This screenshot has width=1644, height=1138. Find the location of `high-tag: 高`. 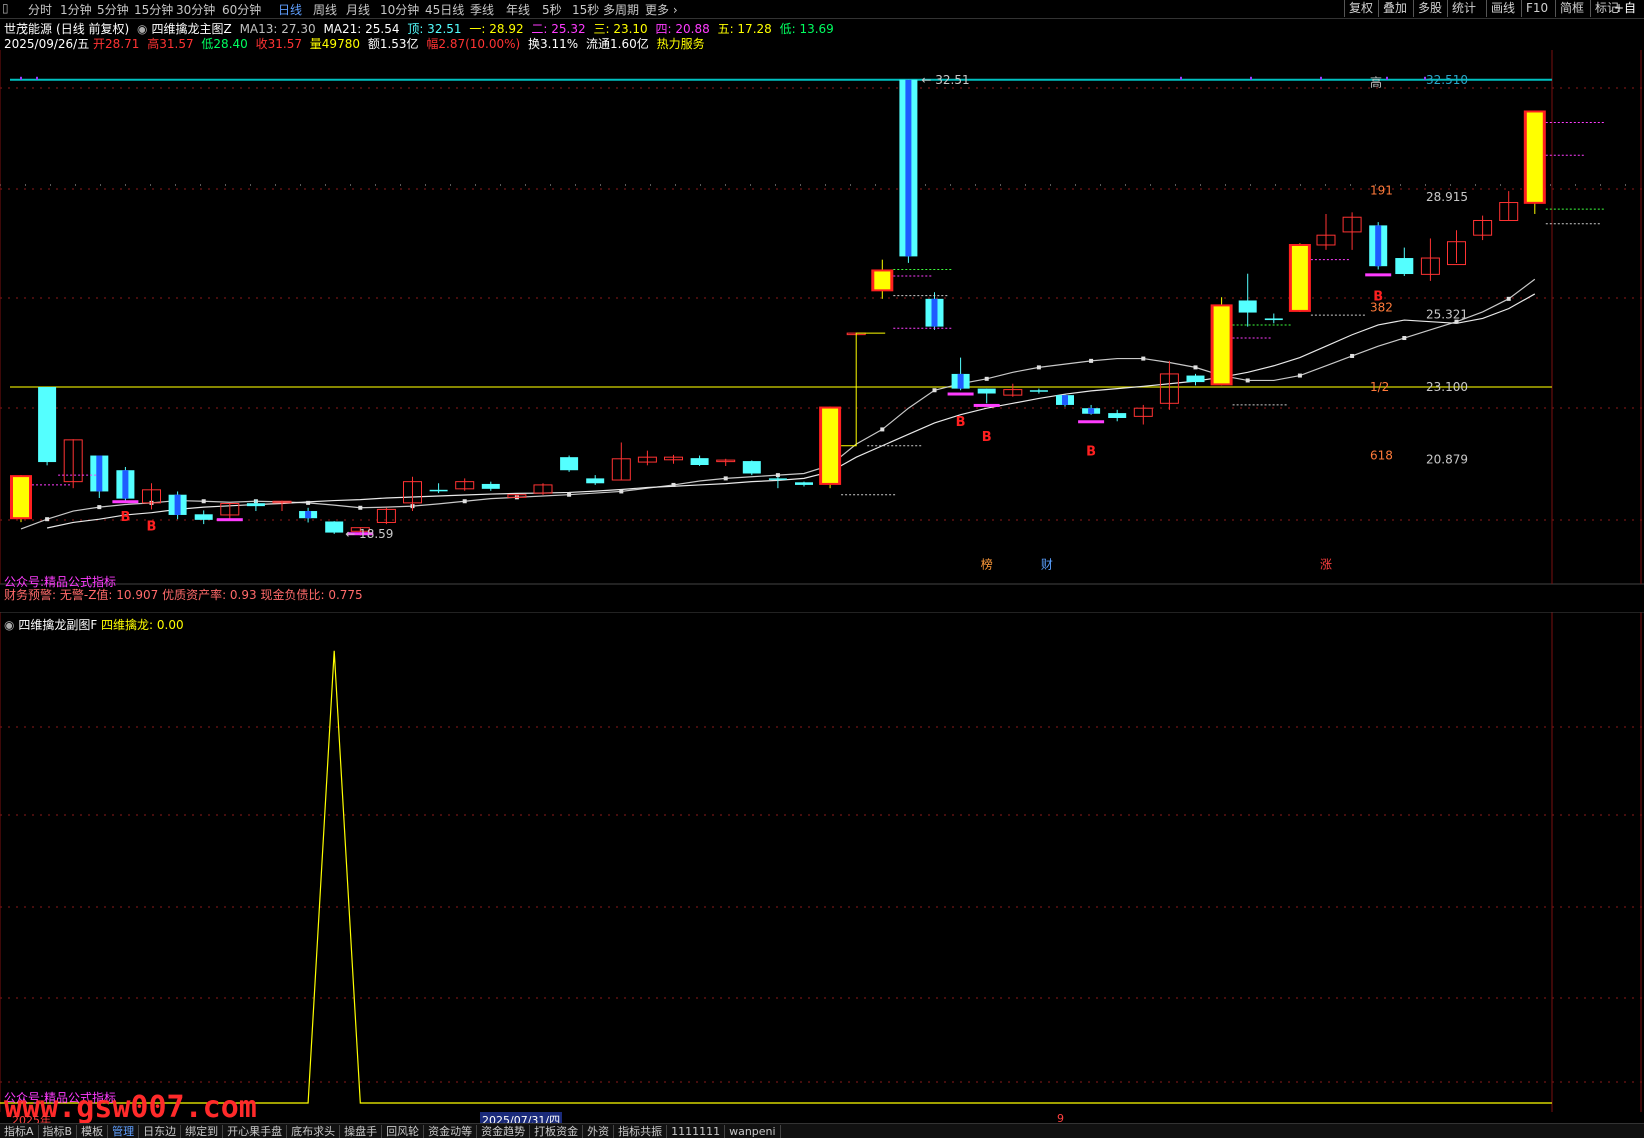

high-tag: 高 is located at coordinates (1376, 82).